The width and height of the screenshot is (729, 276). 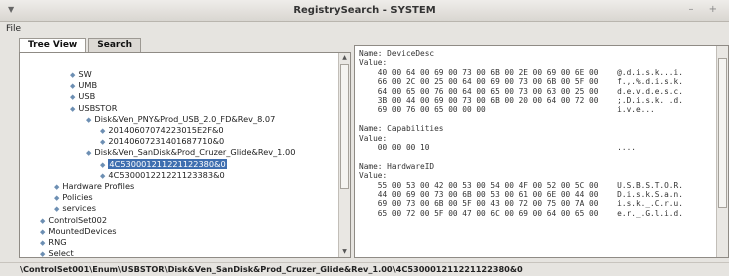 I want to click on tree-item: ◆ RNG, so click(x=53, y=242).